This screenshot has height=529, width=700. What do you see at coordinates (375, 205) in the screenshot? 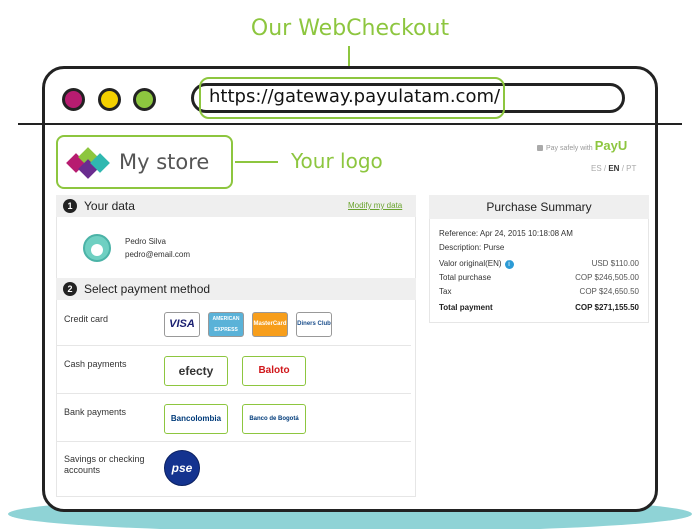
I see `modify-data-link: Modify my data` at bounding box center [375, 205].